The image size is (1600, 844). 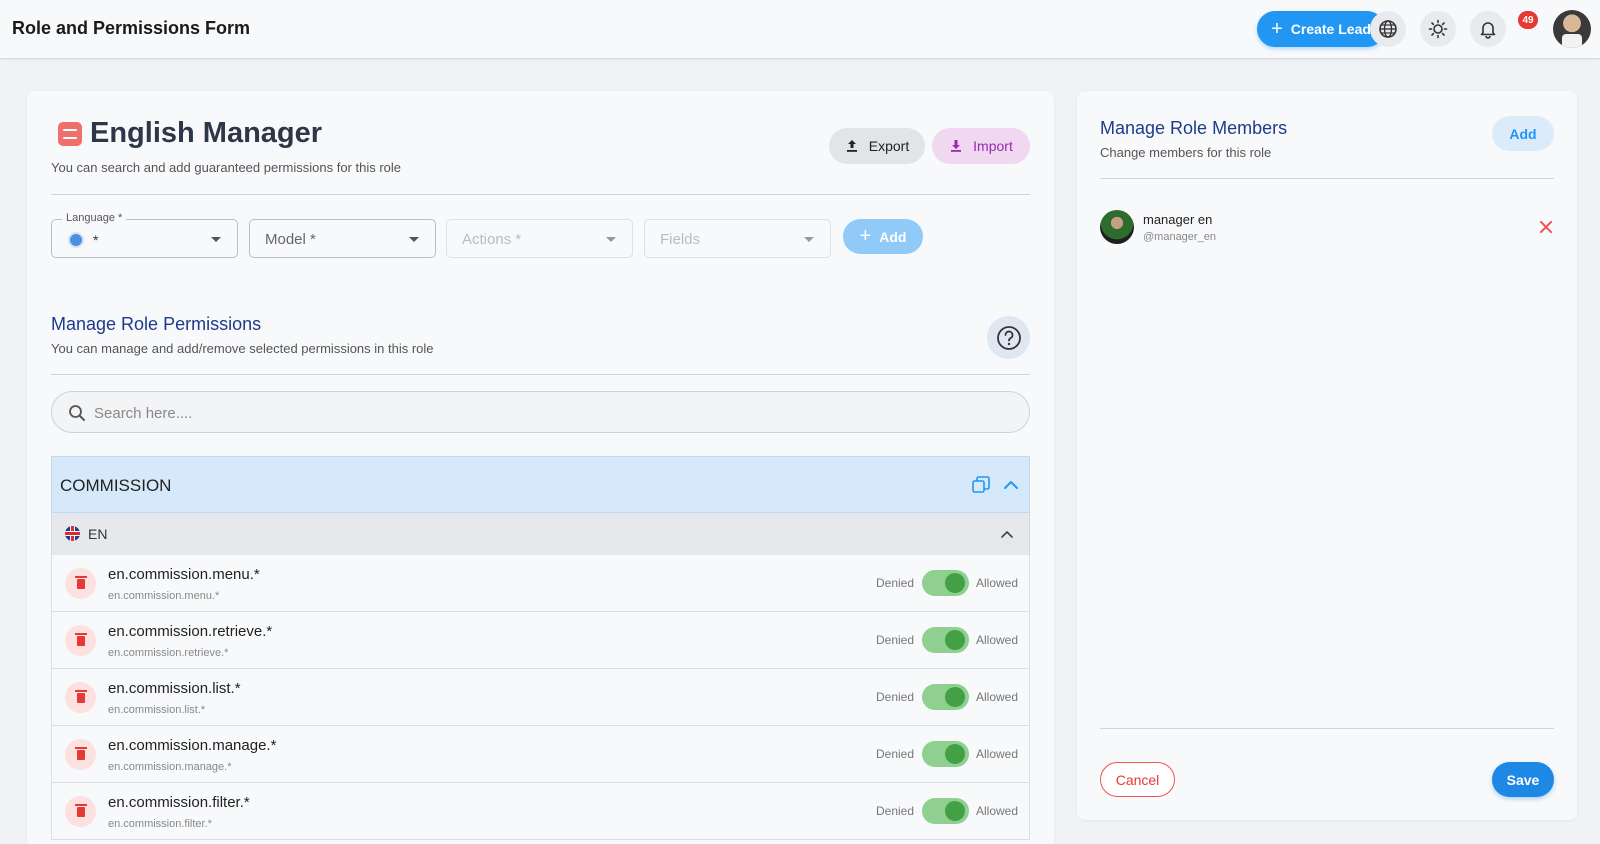 What do you see at coordinates (893, 236) in the screenshot?
I see `add-permission-label: Add` at bounding box center [893, 236].